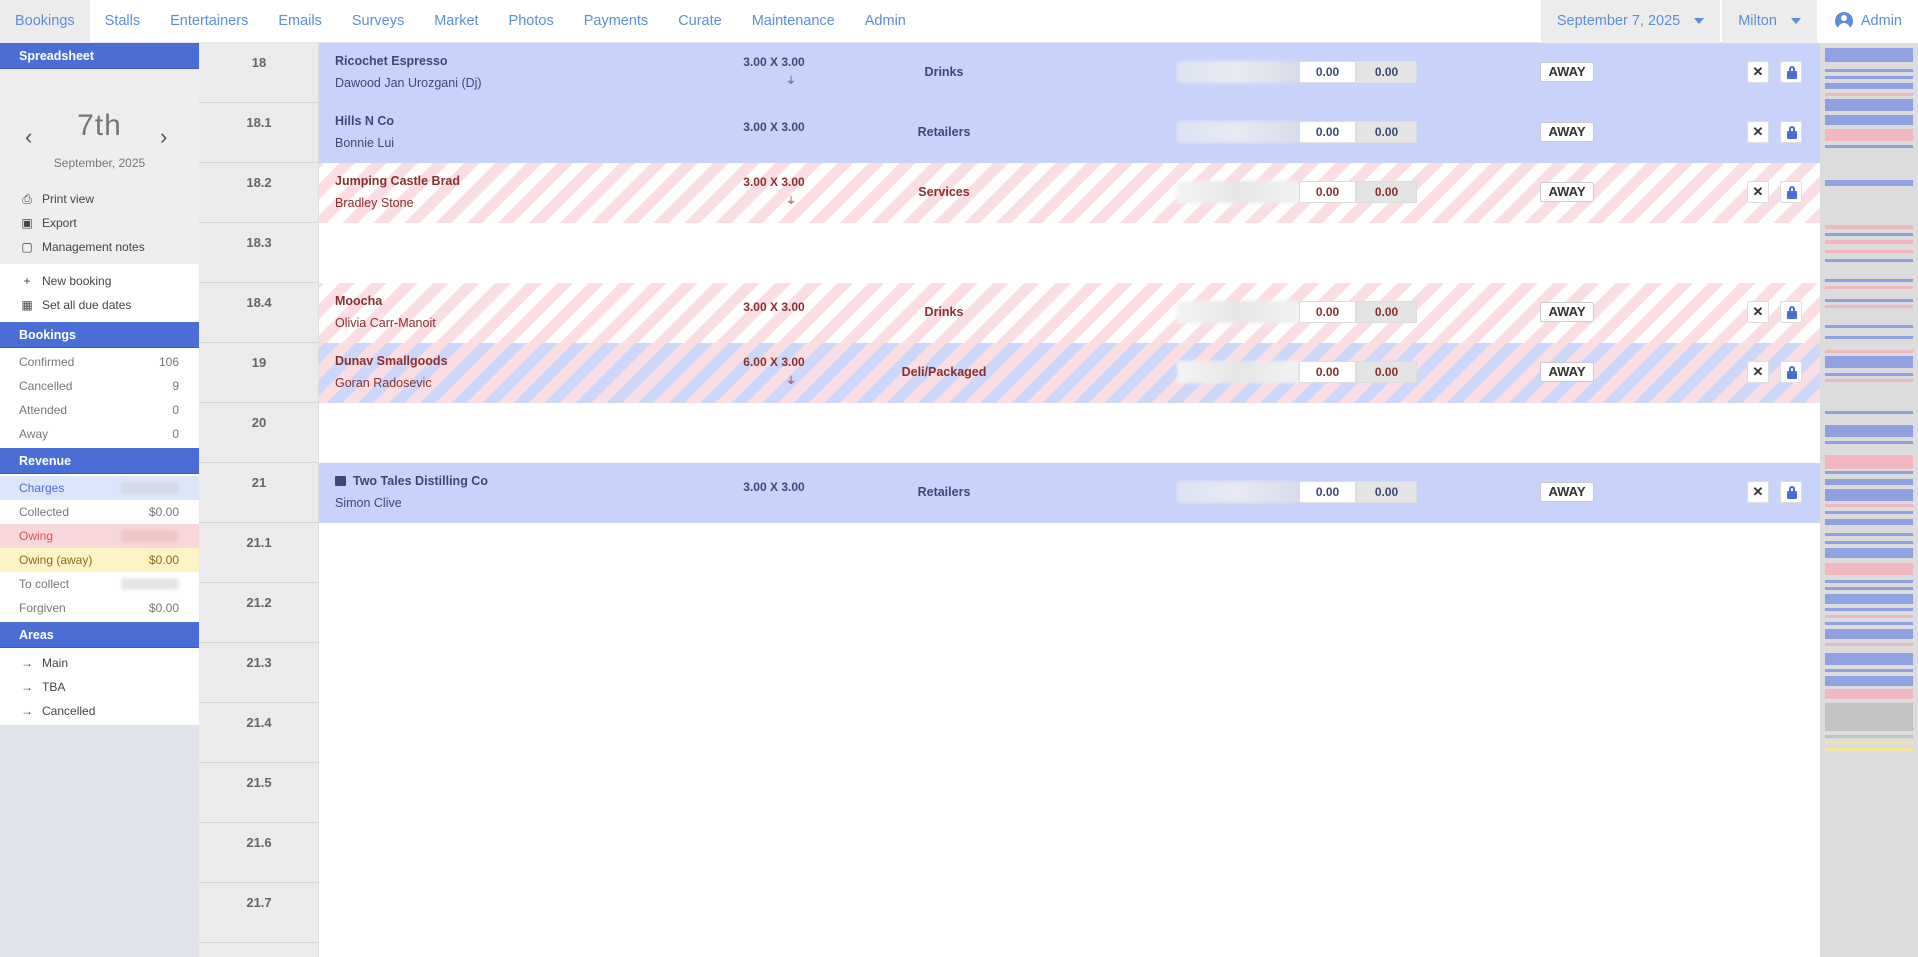  I want to click on area-label: Cancelled, so click(69, 711).